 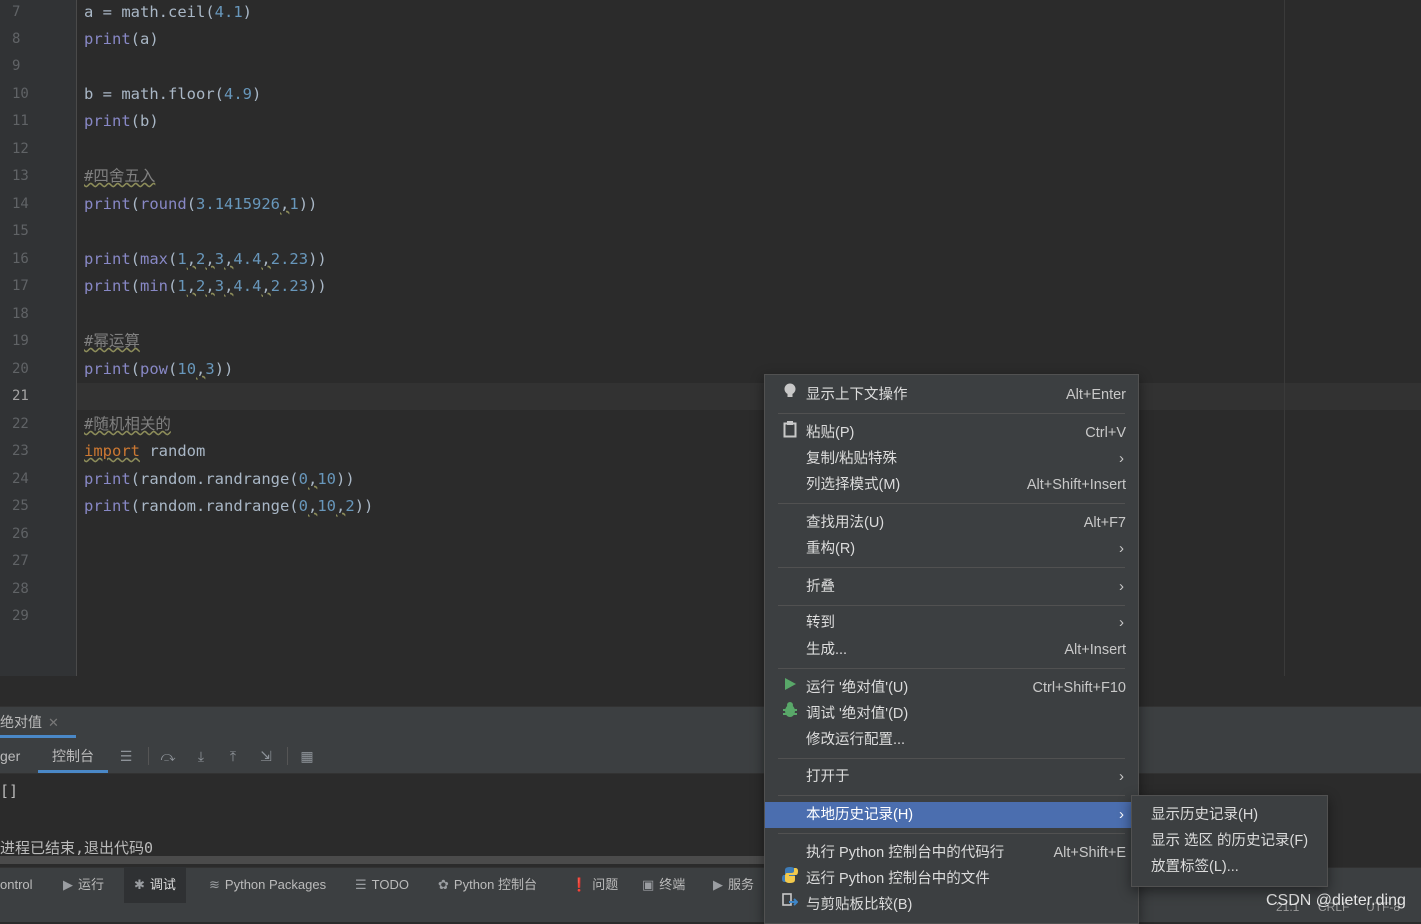 I want to click on tool-window-header, so click(x=710, y=722).